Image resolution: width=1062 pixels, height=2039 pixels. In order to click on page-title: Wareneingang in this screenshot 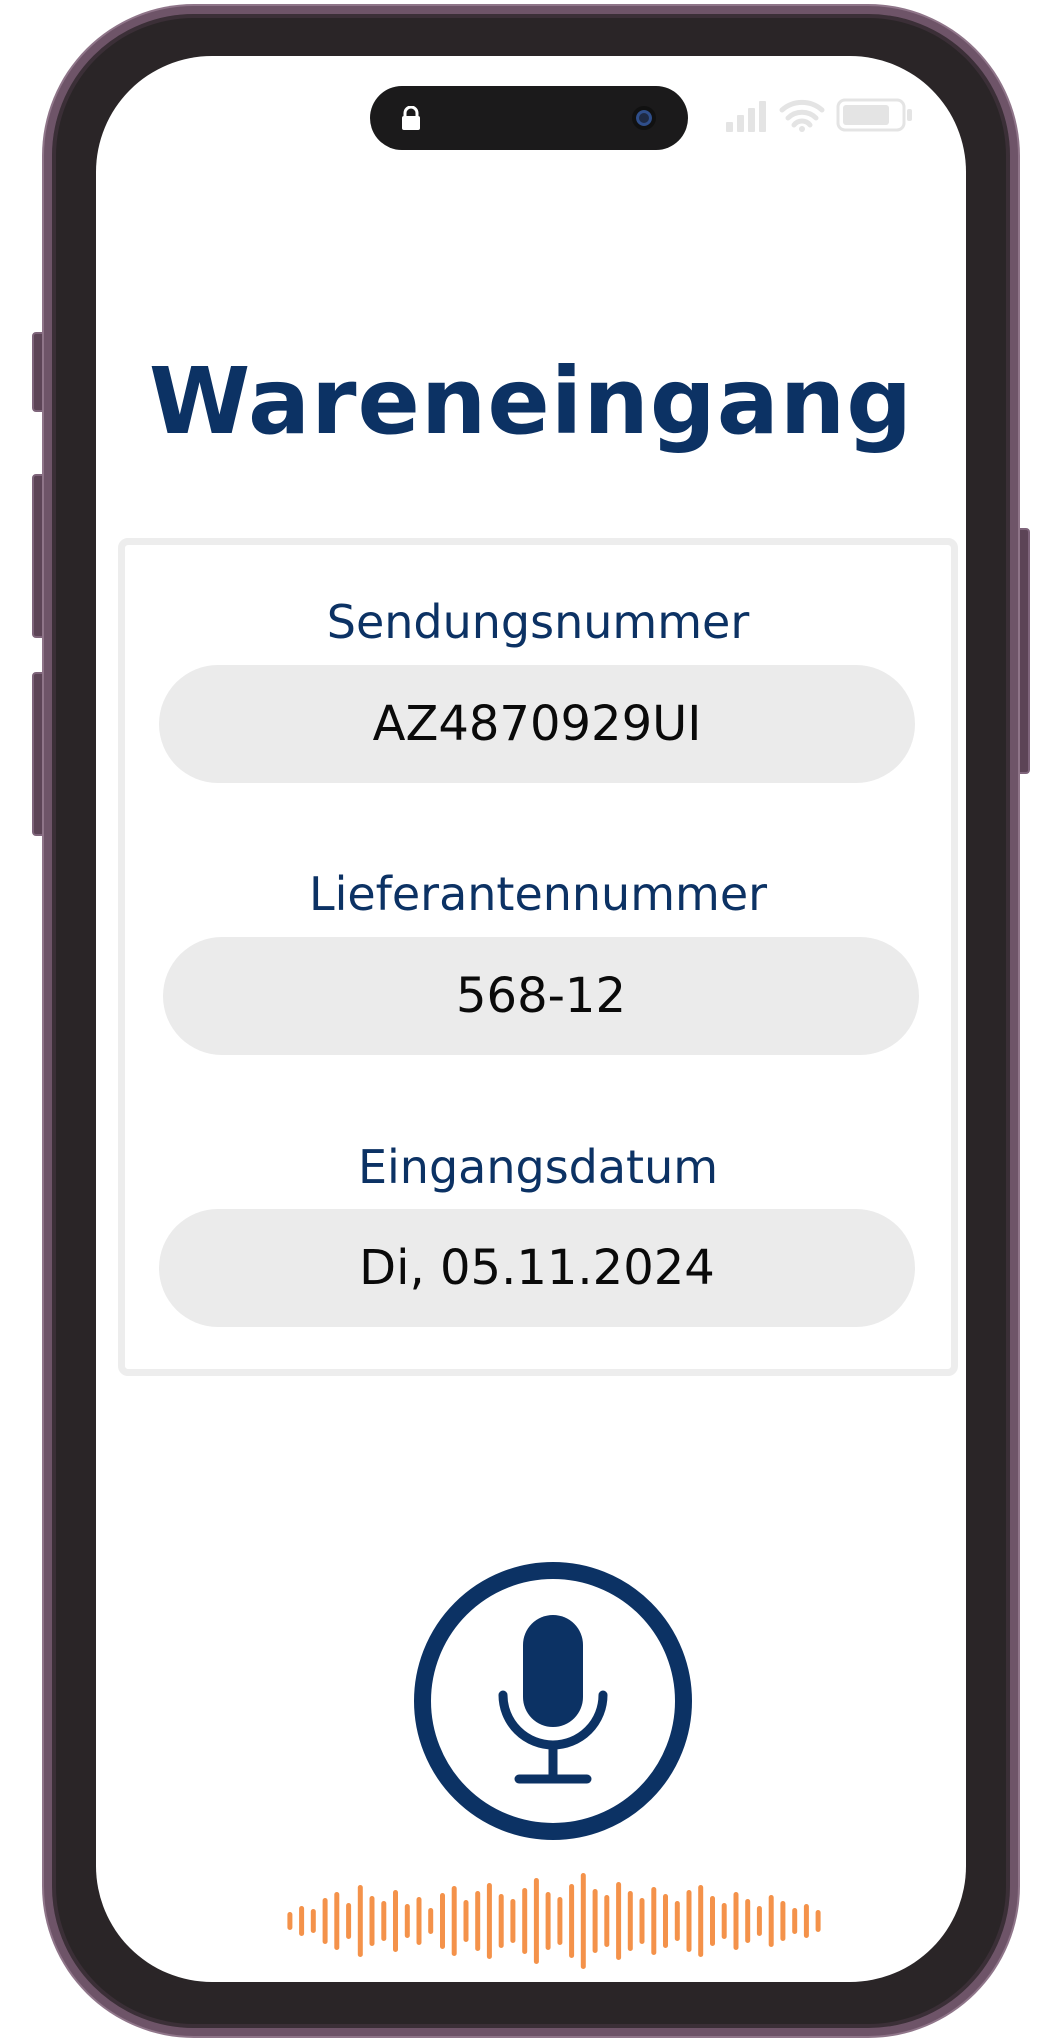, I will do `click(531, 401)`.